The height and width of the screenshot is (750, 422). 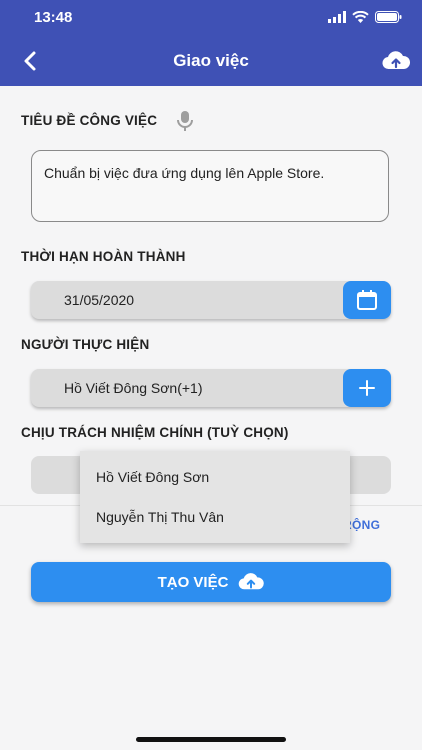 What do you see at coordinates (99, 300) in the screenshot?
I see `deadline-value: 31/05/2020` at bounding box center [99, 300].